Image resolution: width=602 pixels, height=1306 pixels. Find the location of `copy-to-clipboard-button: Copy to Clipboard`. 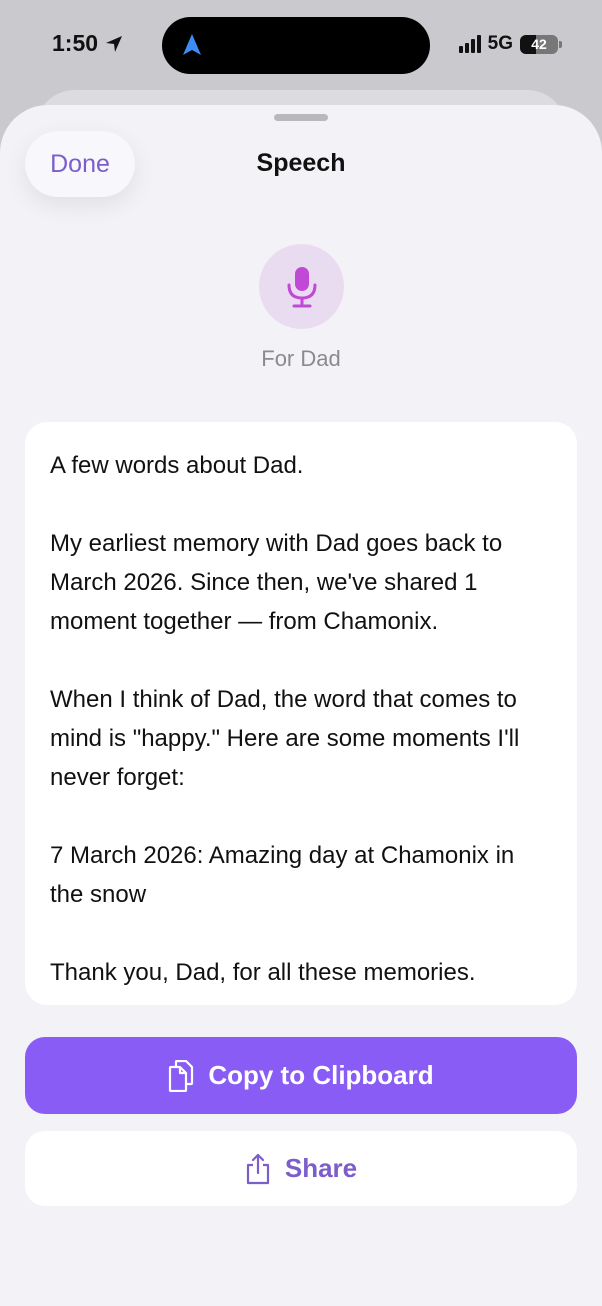

copy-to-clipboard-button: Copy to Clipboard is located at coordinates (301, 1075).